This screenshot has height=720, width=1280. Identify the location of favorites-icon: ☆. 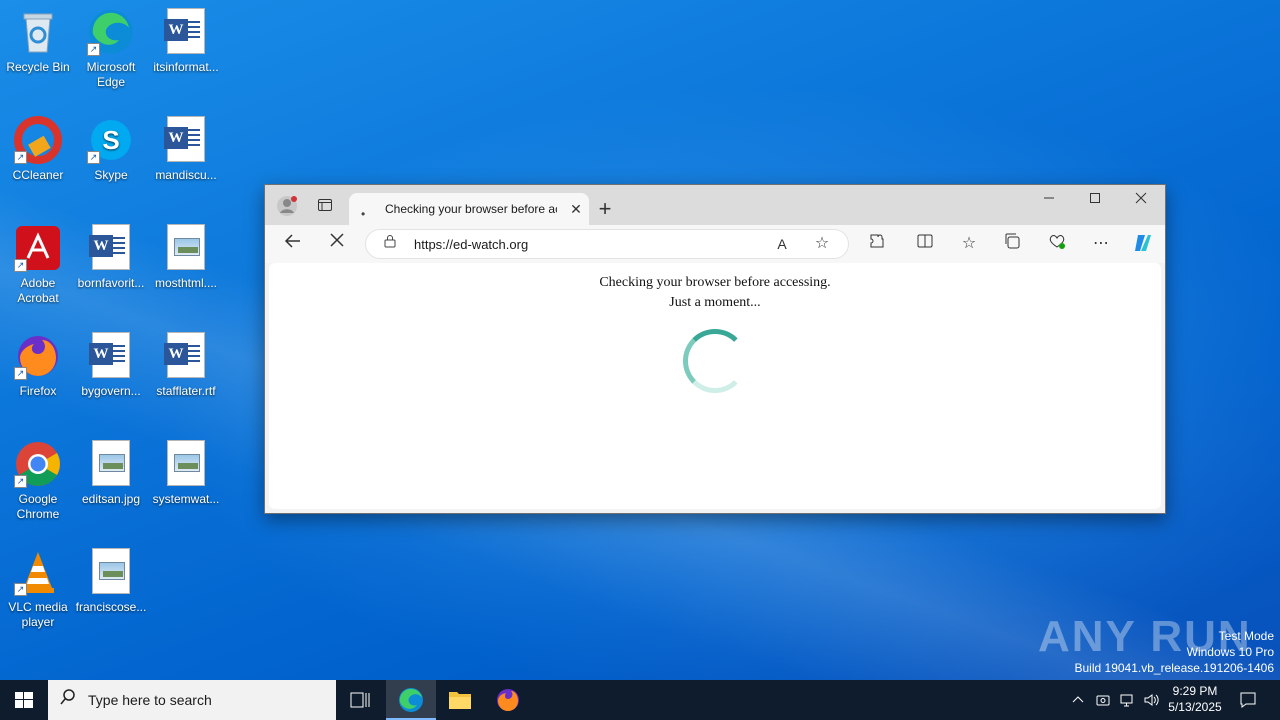
(969, 244).